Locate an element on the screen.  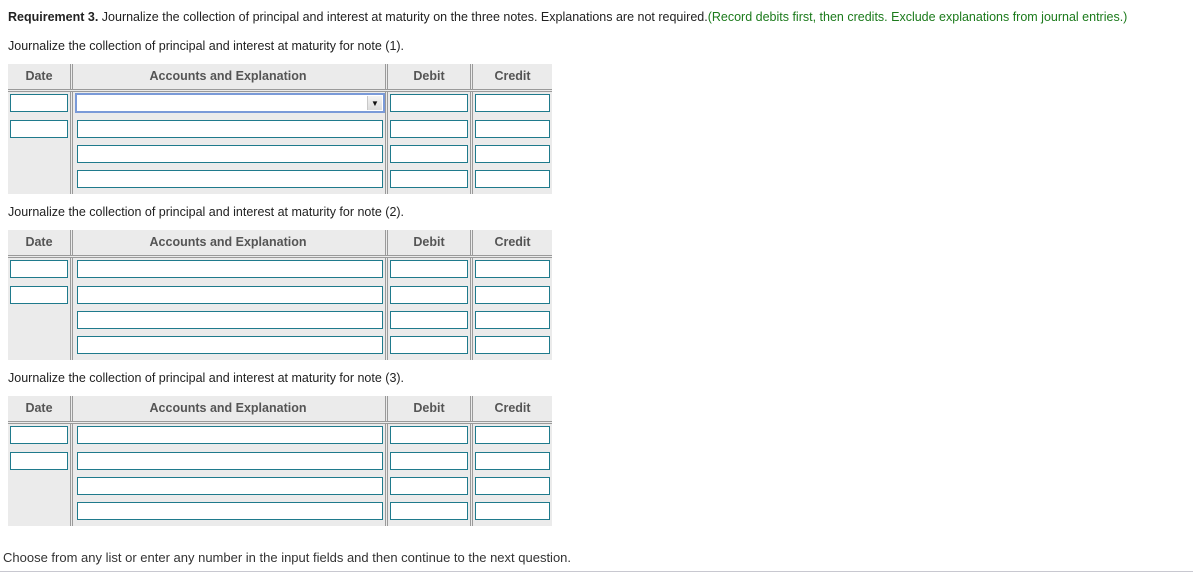
requirement-label: Requirement 3. is located at coordinates (53, 17).